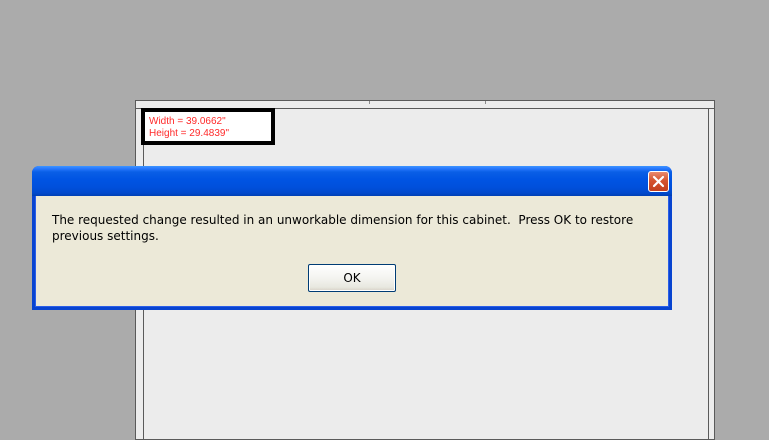 The width and height of the screenshot is (769, 440). What do you see at coordinates (708, 273) in the screenshot?
I see `cabinet-right-edge` at bounding box center [708, 273].